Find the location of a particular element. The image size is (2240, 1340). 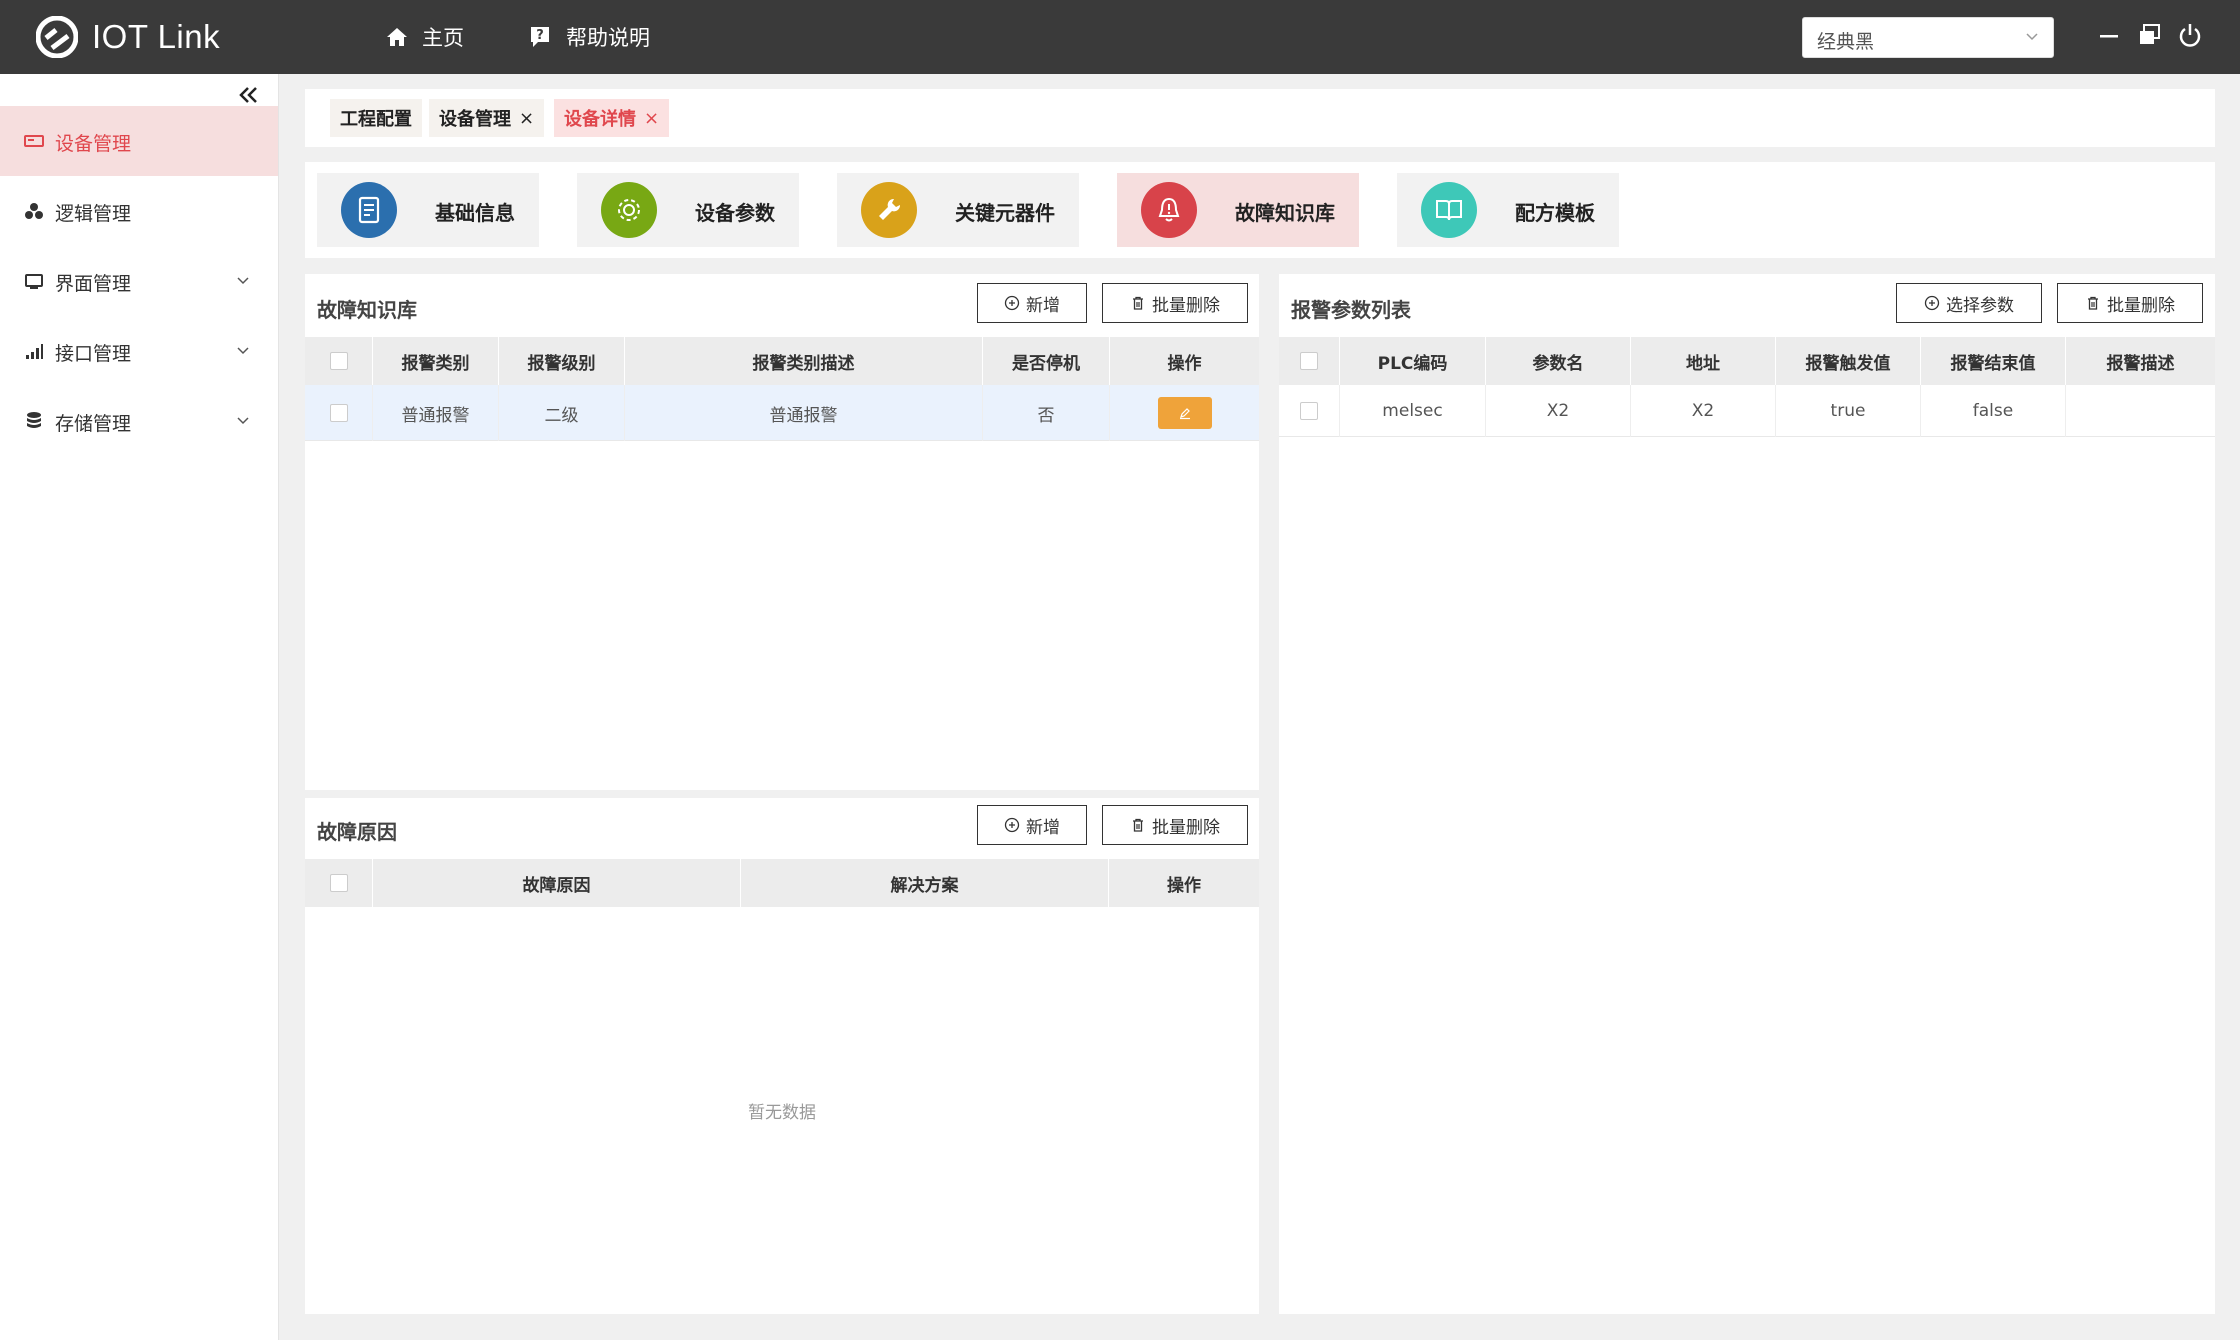

module-bar: 基础信息 设备参数 关键元器件 故障知识库 配方模板 is located at coordinates (1260, 210).